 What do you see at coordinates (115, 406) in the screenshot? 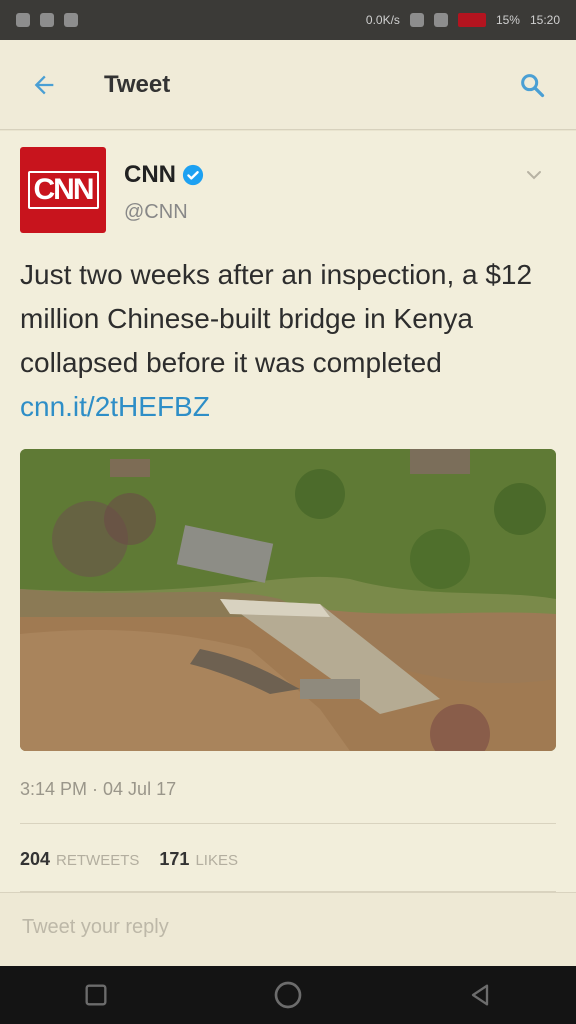
I see `tweet-link: cnn.it/2tHEFBZ` at bounding box center [115, 406].